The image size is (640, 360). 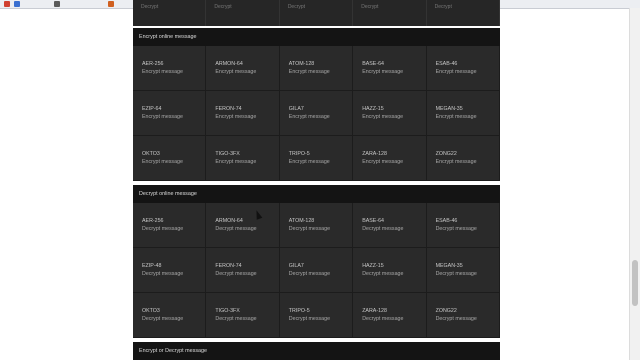 I want to click on cipher-name: EZIP-48, so click(x=173, y=266).